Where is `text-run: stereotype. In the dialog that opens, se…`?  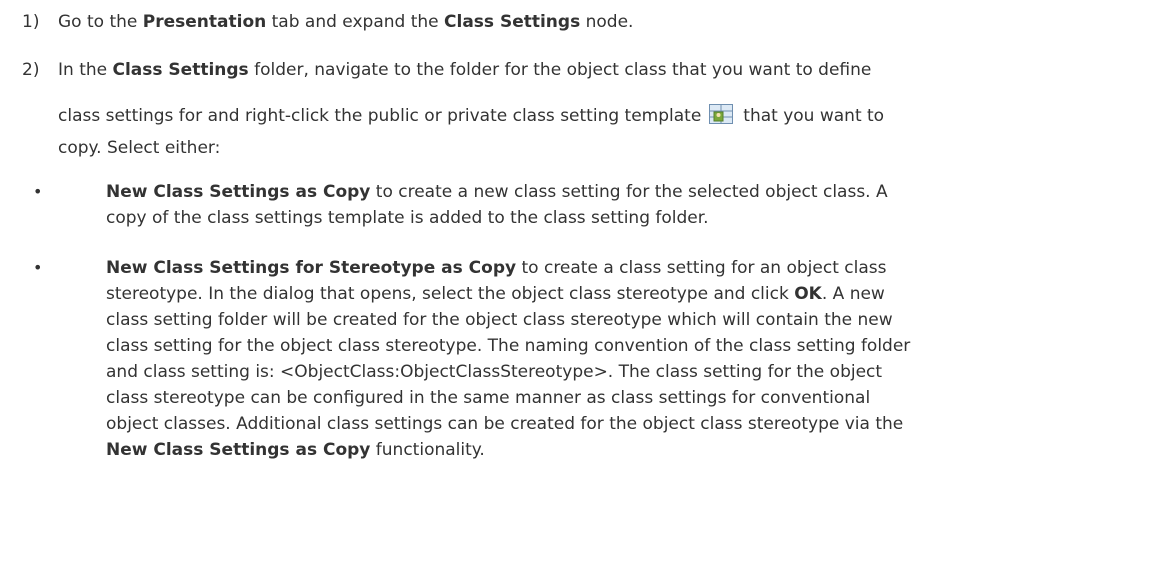
text-run: stereotype. In the dialog that opens, se… is located at coordinates (450, 294).